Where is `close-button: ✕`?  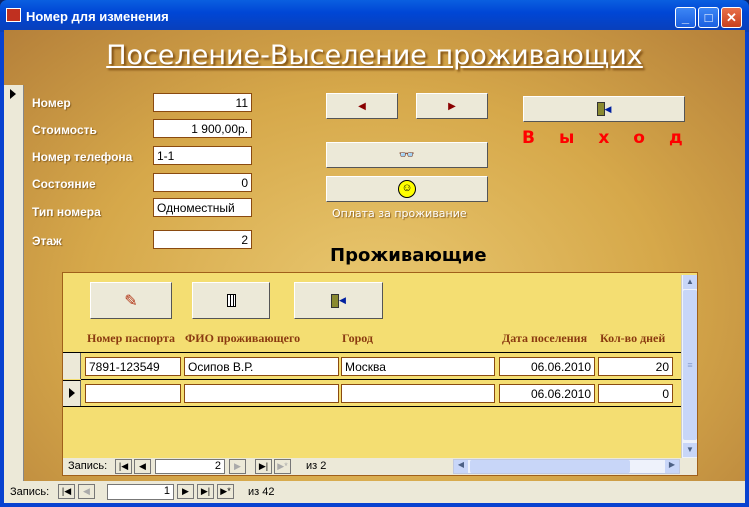 close-button: ✕ is located at coordinates (731, 17).